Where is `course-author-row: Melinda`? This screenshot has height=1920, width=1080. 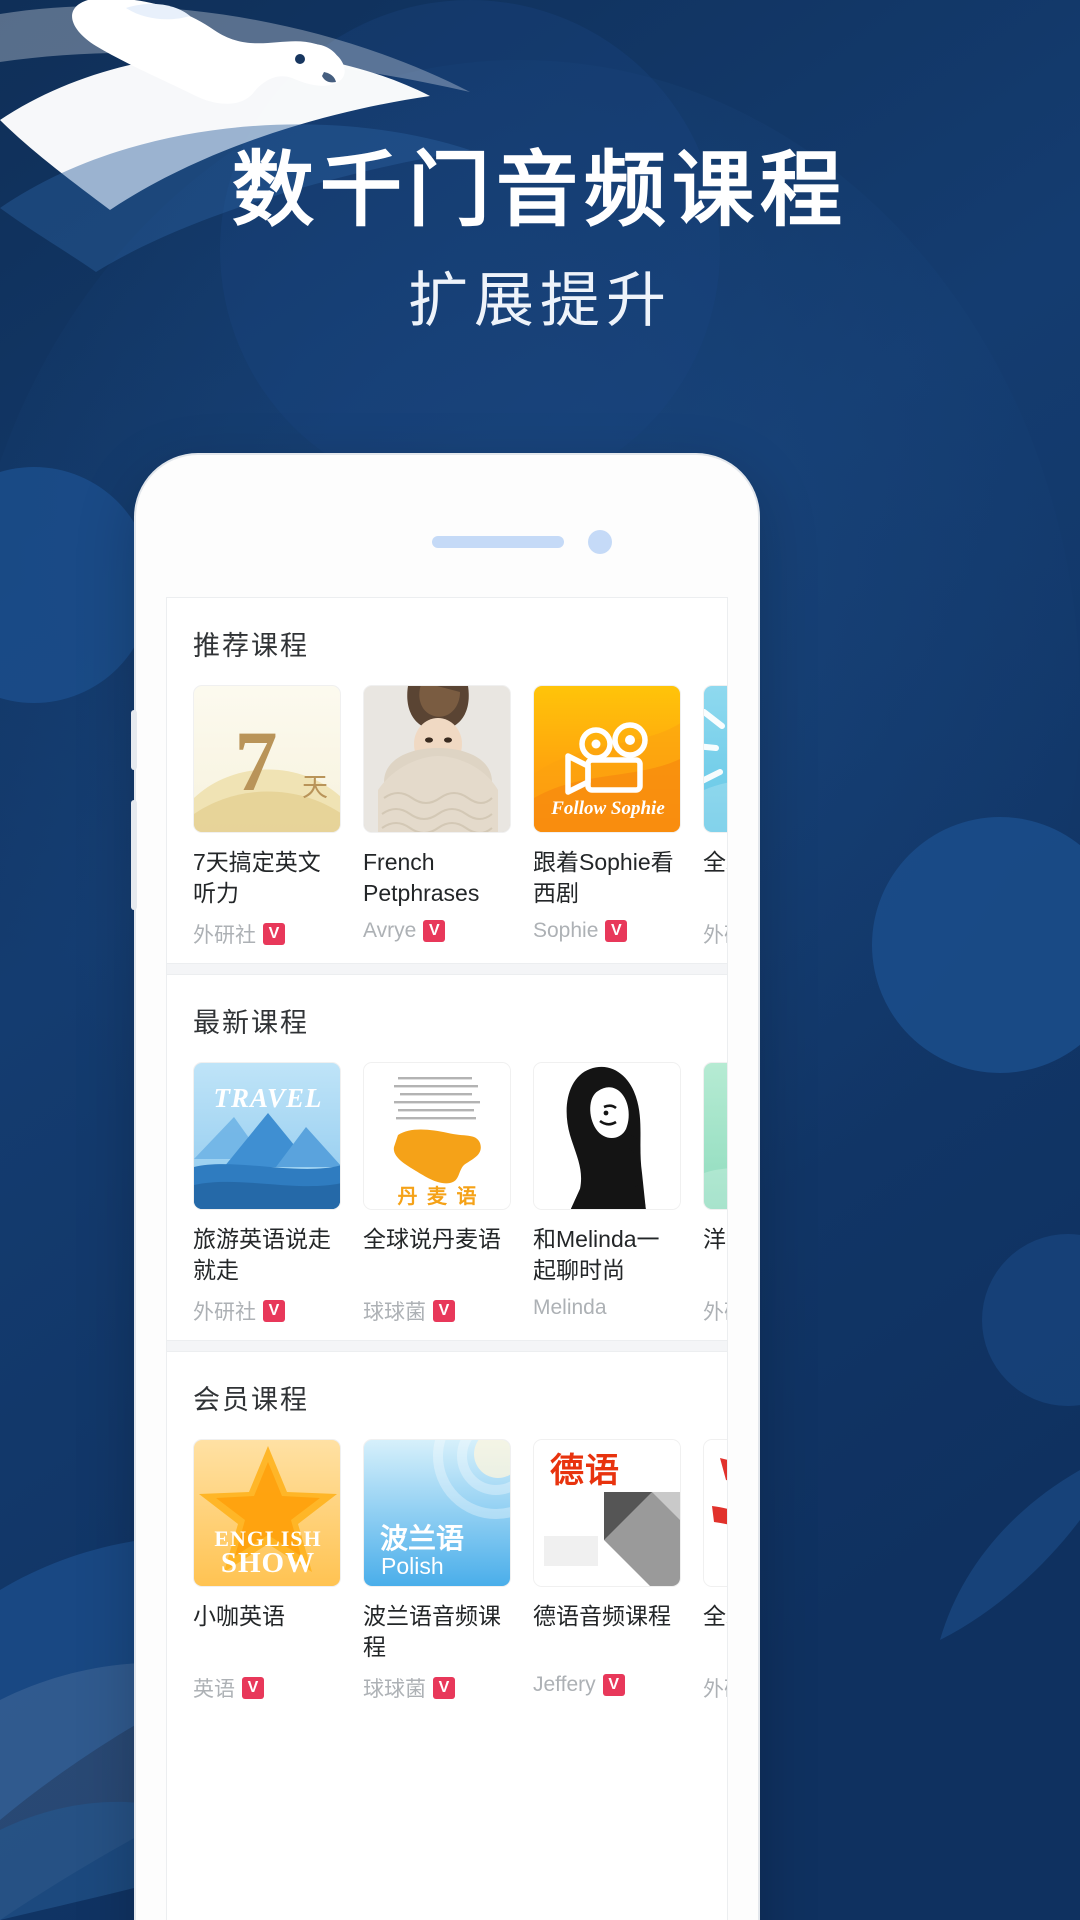 course-author-row: Melinda is located at coordinates (607, 1308).